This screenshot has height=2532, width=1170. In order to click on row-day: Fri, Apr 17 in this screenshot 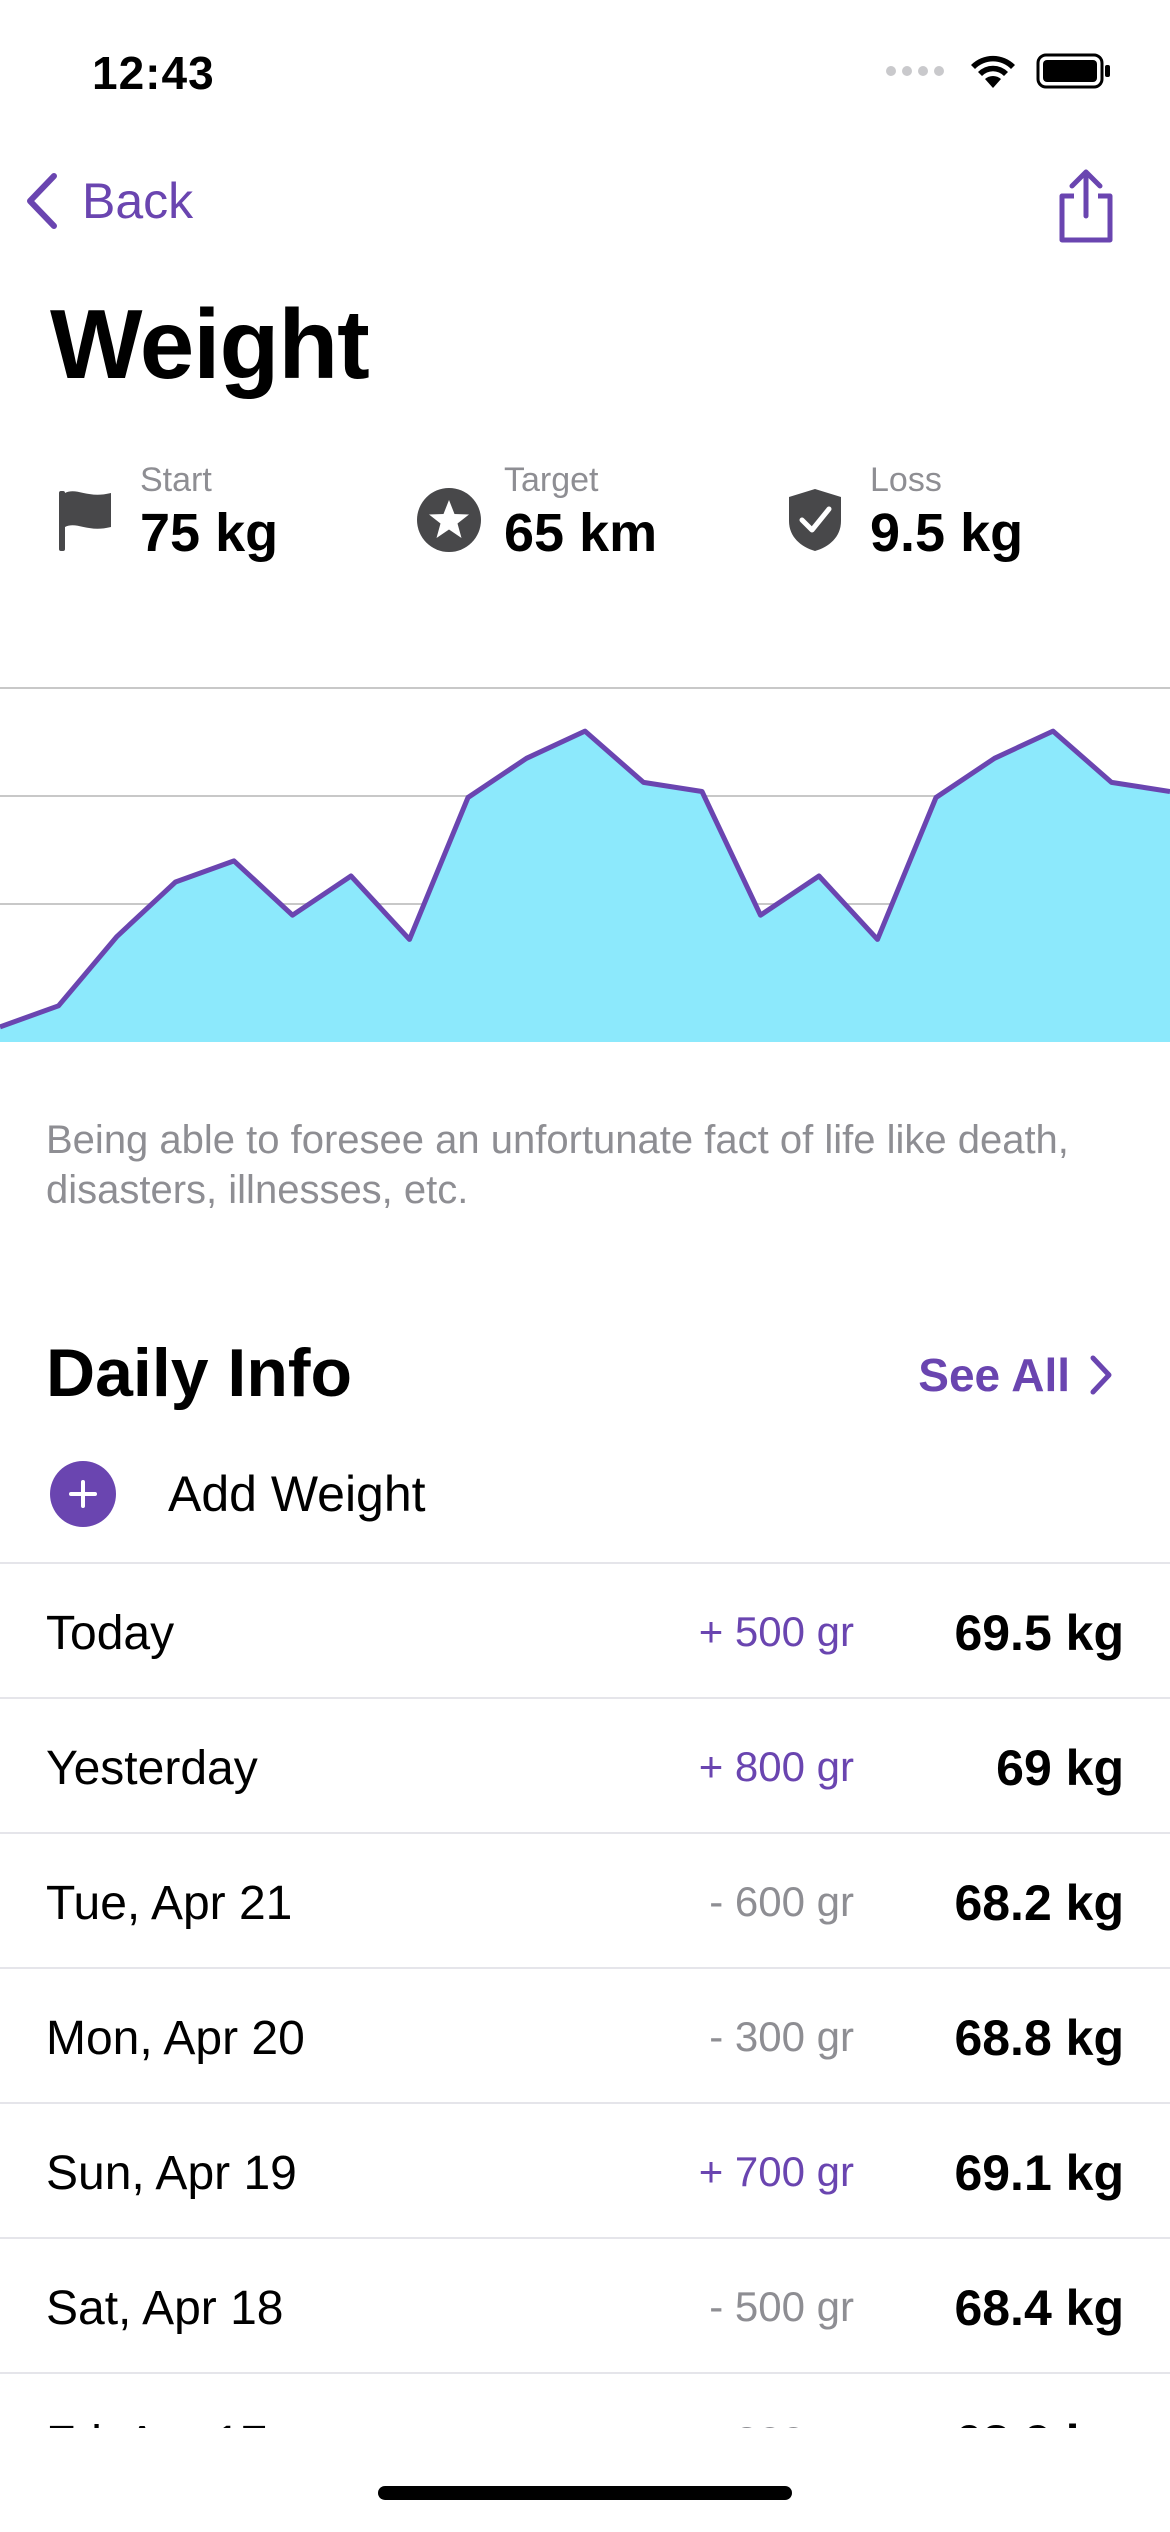, I will do `click(156, 2422)`.